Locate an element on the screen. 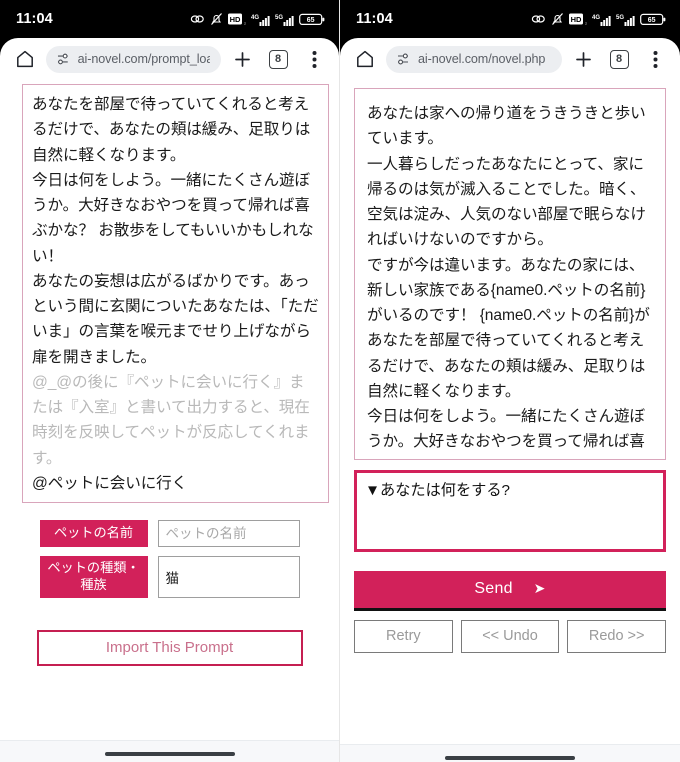 This screenshot has width=680, height=762. tab-count-button-right: 8 is located at coordinates (619, 59).